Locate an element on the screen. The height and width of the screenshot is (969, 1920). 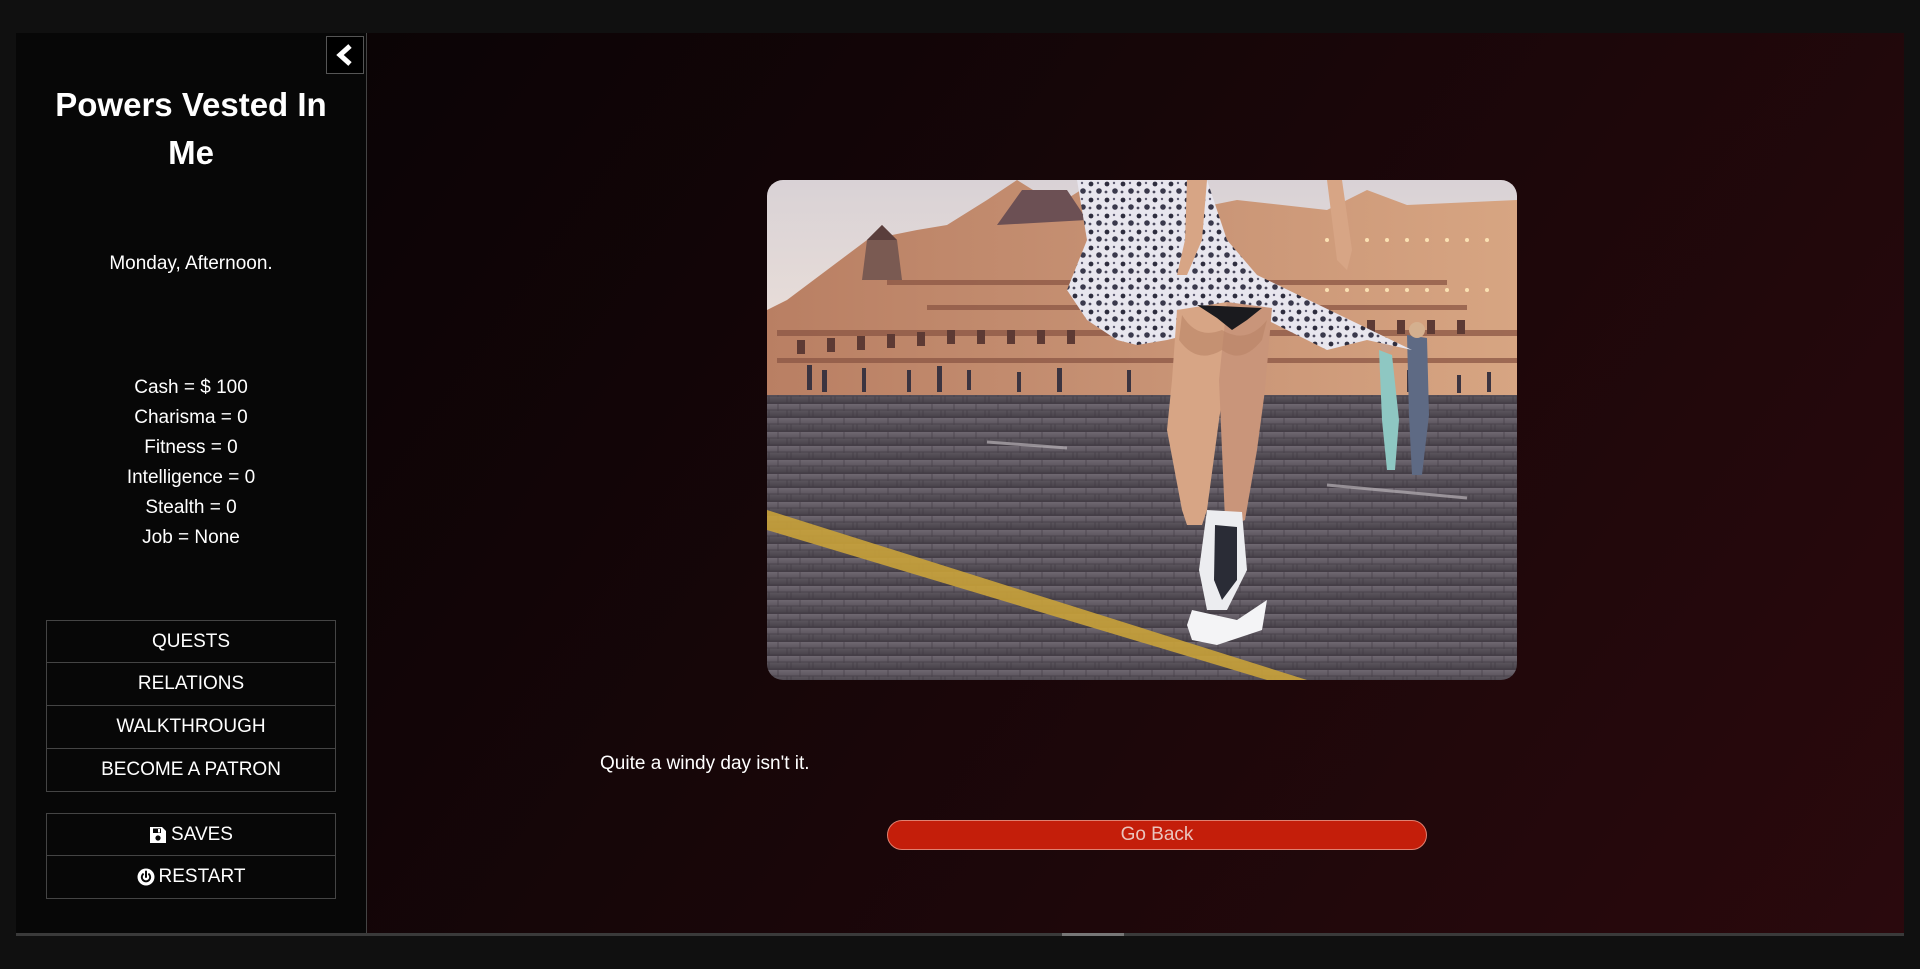
menu-walkthrough: WALKTHROUGH is located at coordinates (191, 727).